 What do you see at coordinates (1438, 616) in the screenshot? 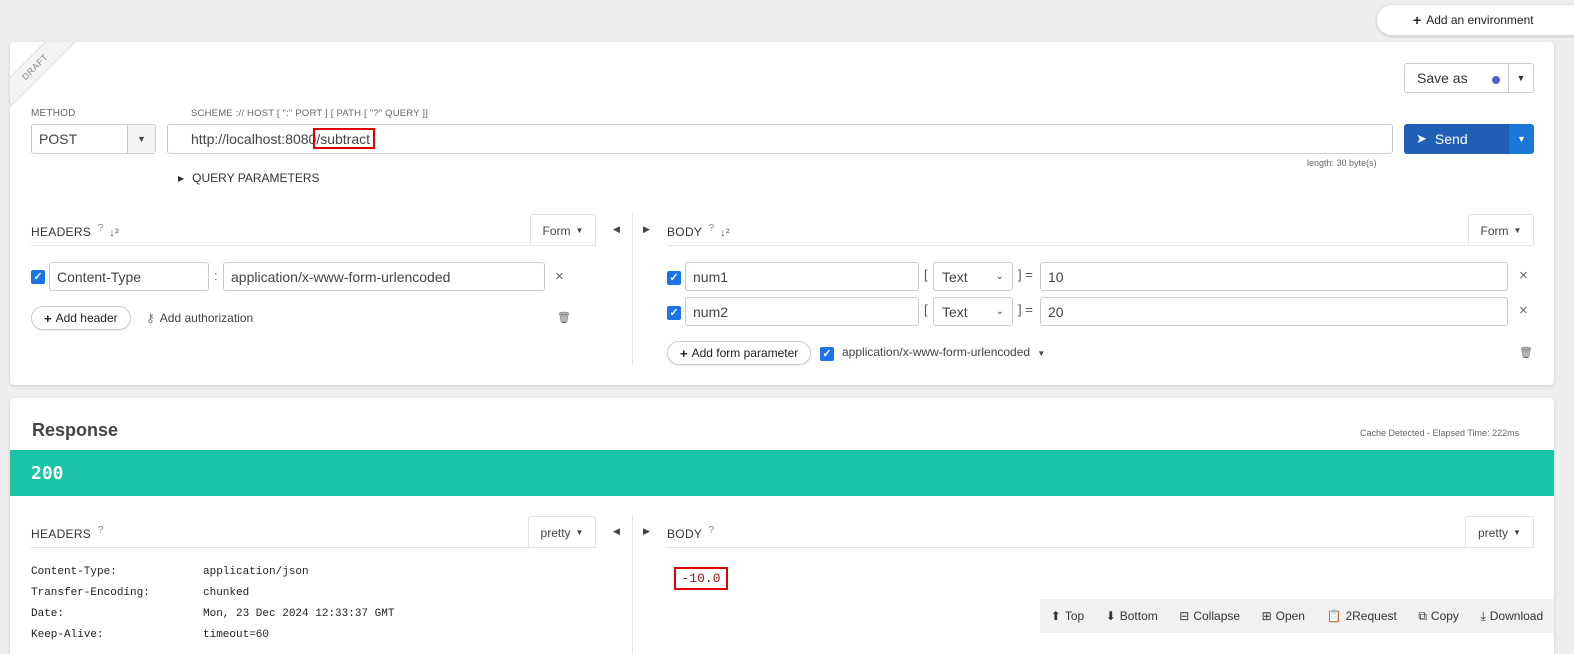
I see `copy-button: ⧉ Copy` at bounding box center [1438, 616].